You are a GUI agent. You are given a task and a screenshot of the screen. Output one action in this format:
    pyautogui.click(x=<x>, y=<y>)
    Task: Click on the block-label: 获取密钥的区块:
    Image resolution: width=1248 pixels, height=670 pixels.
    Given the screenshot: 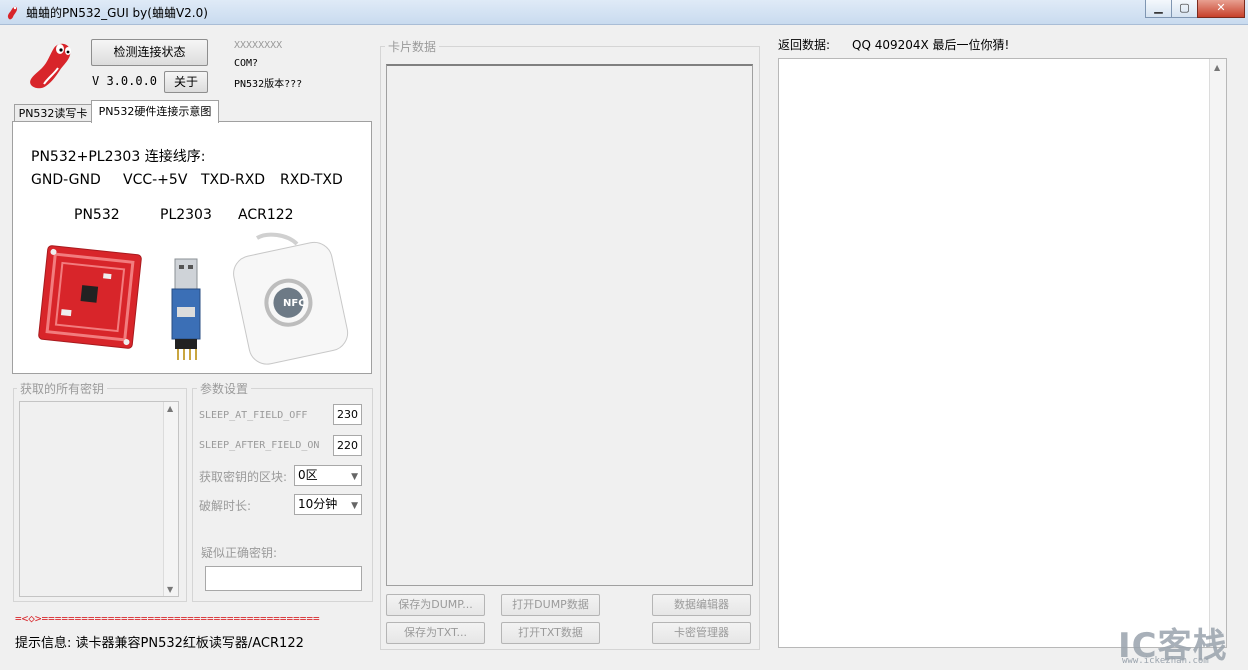 What is the action you would take?
    pyautogui.click(x=243, y=477)
    